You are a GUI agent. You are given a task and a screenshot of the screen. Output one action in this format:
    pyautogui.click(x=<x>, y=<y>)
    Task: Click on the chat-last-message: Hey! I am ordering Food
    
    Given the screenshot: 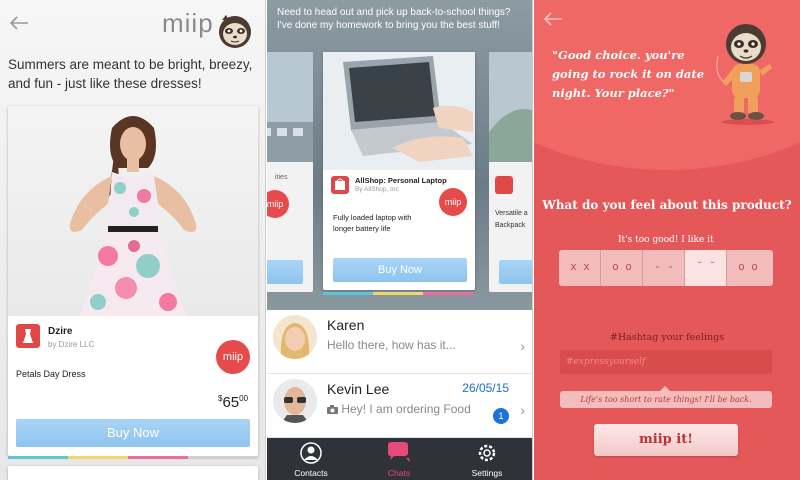 What is the action you would take?
    pyautogui.click(x=399, y=409)
    